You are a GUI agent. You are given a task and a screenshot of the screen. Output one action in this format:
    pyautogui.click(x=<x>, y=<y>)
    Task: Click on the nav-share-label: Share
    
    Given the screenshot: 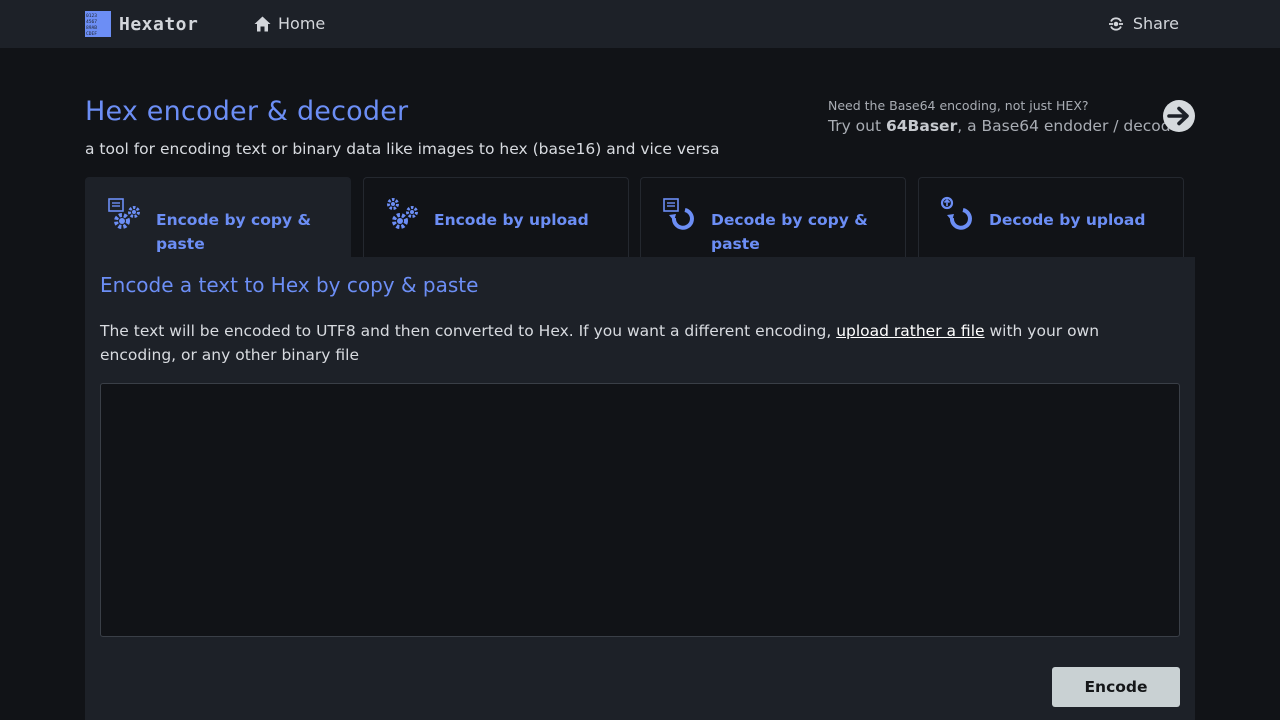 What is the action you would take?
    pyautogui.click(x=1155, y=23)
    